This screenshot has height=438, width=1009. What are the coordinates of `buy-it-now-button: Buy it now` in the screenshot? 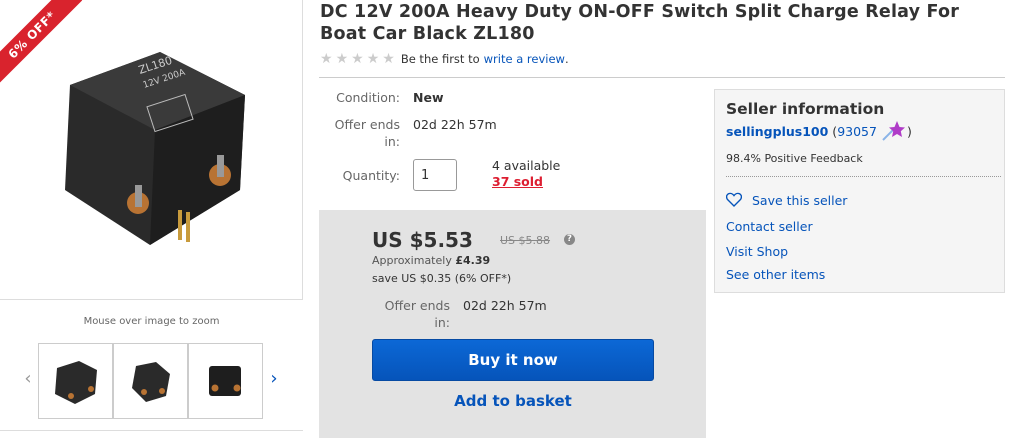 It's located at (513, 360).